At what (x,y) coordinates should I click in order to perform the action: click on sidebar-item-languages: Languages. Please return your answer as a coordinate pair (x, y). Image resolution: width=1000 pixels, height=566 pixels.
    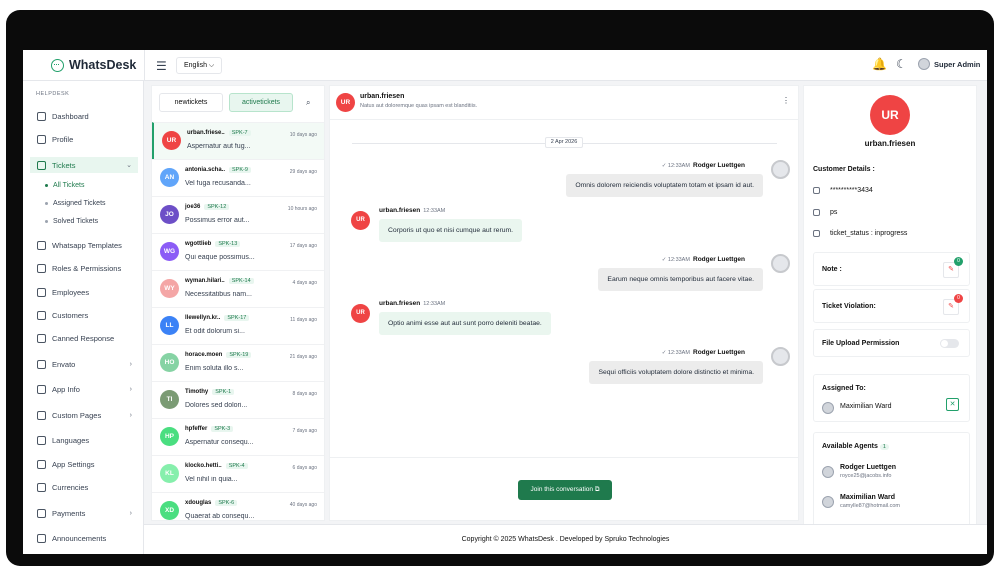
    Looking at the image, I should click on (84, 440).